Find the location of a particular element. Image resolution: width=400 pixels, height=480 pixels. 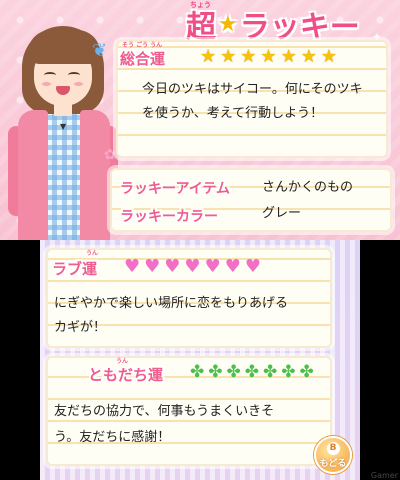

friend-clover-rating: ✤ ✤ ✤ ✤ ✤ ✤ ✤ is located at coordinates (252, 372).